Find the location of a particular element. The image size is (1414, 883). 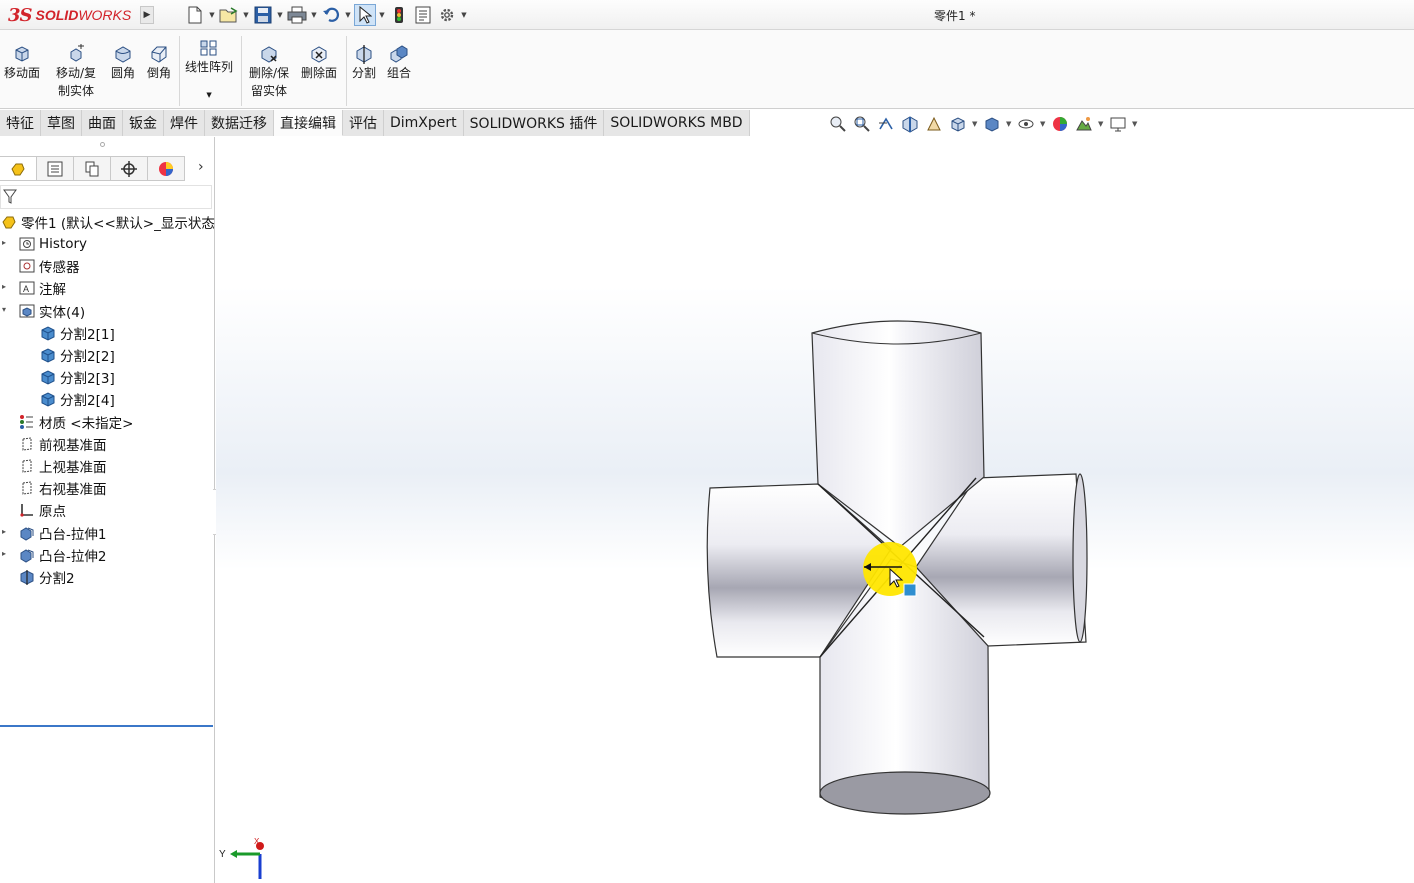

print-dropdown-icon: ▼ is located at coordinates (314, 15).